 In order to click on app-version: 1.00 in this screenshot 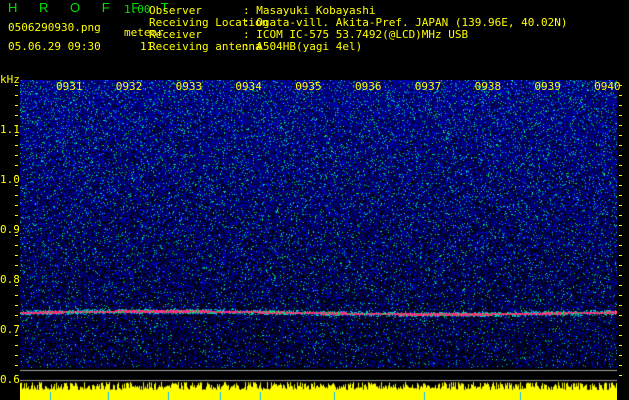, I will do `click(137, 9)`.